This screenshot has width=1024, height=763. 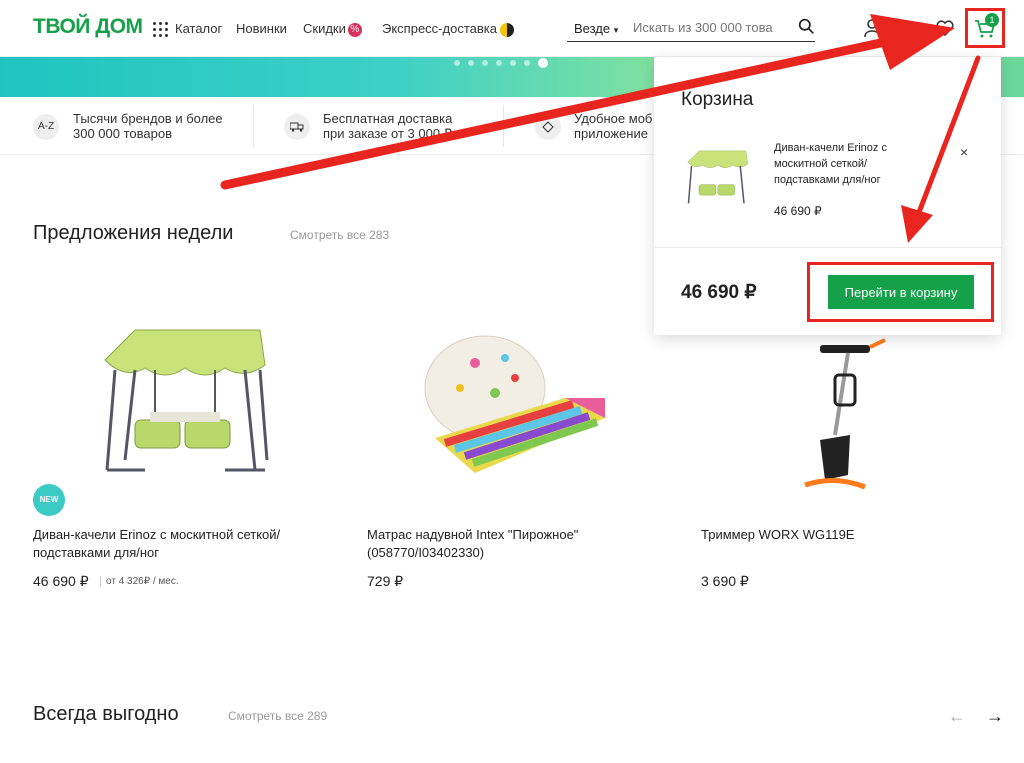 I want to click on weekly-see-all-link: Смотреть все 283, so click(x=339, y=235).